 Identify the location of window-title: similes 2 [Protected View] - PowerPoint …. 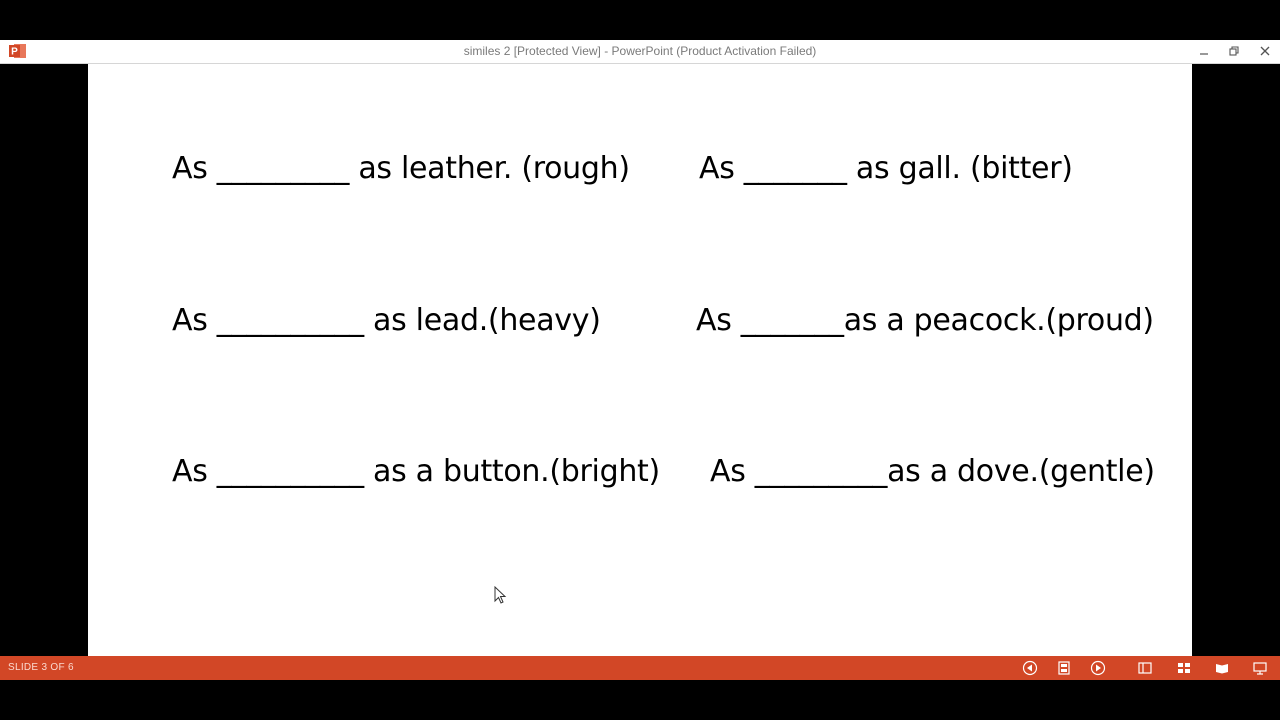
(640, 51).